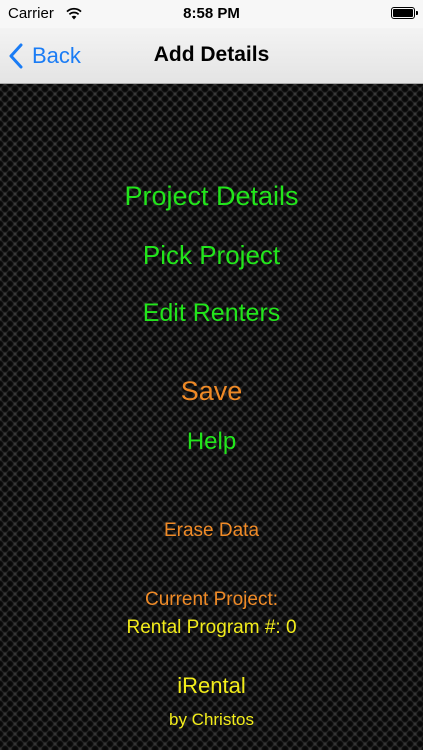 The height and width of the screenshot is (750, 423). I want to click on status-time: 8:58 PM, so click(211, 13).